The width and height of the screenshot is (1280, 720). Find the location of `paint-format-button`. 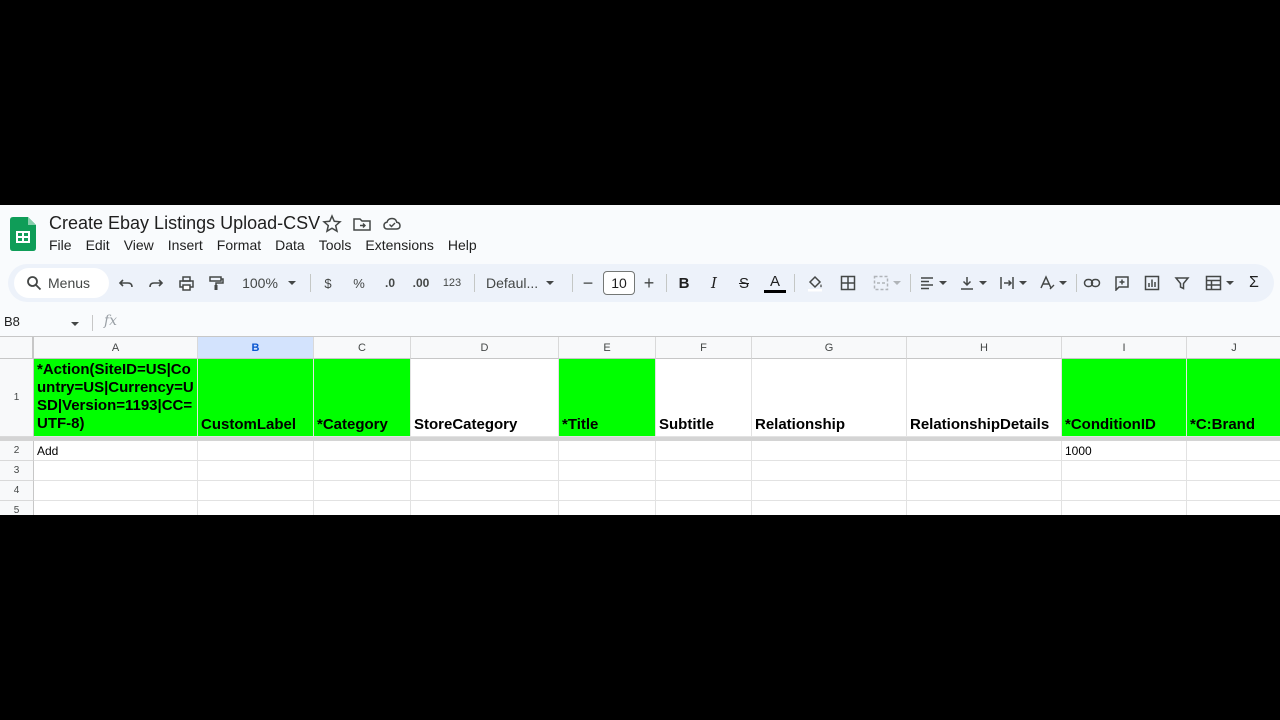

paint-format-button is located at coordinates (216, 283).